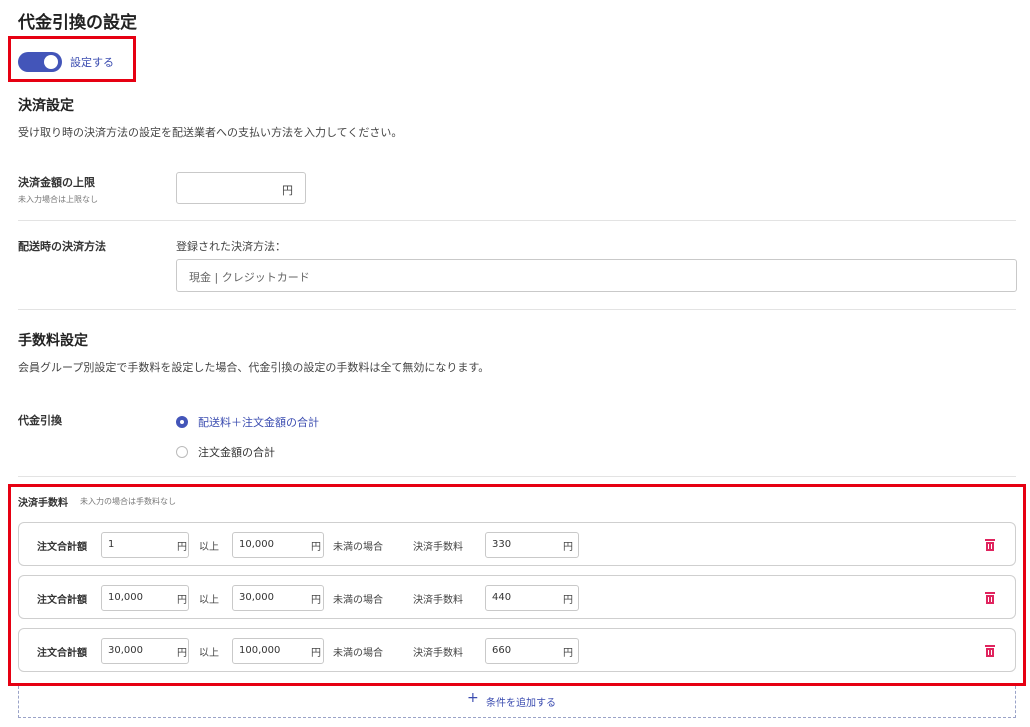 The image size is (1030, 727). Describe the element at coordinates (56, 182) in the screenshot. I see `limit-label: 決済金額の上限` at that location.